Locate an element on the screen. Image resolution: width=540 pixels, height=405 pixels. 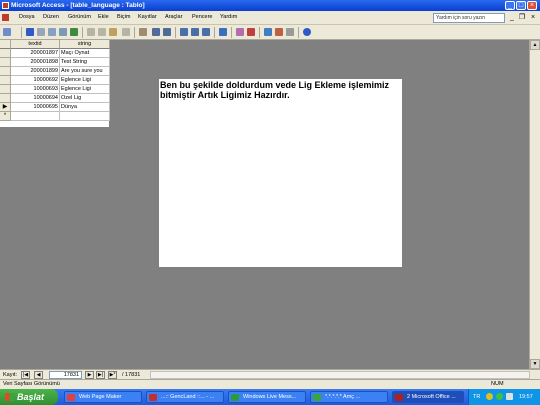
taskbar-button-web-page-maker: Web Page Maker is located at coordinates (103, 397).